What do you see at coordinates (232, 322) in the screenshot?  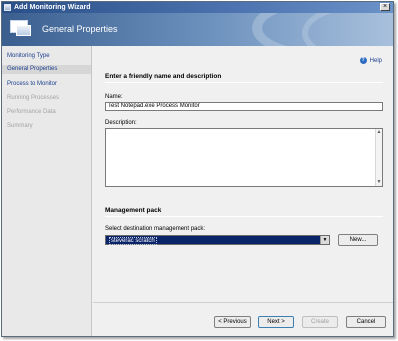 I see `previous-button: < Previous` at bounding box center [232, 322].